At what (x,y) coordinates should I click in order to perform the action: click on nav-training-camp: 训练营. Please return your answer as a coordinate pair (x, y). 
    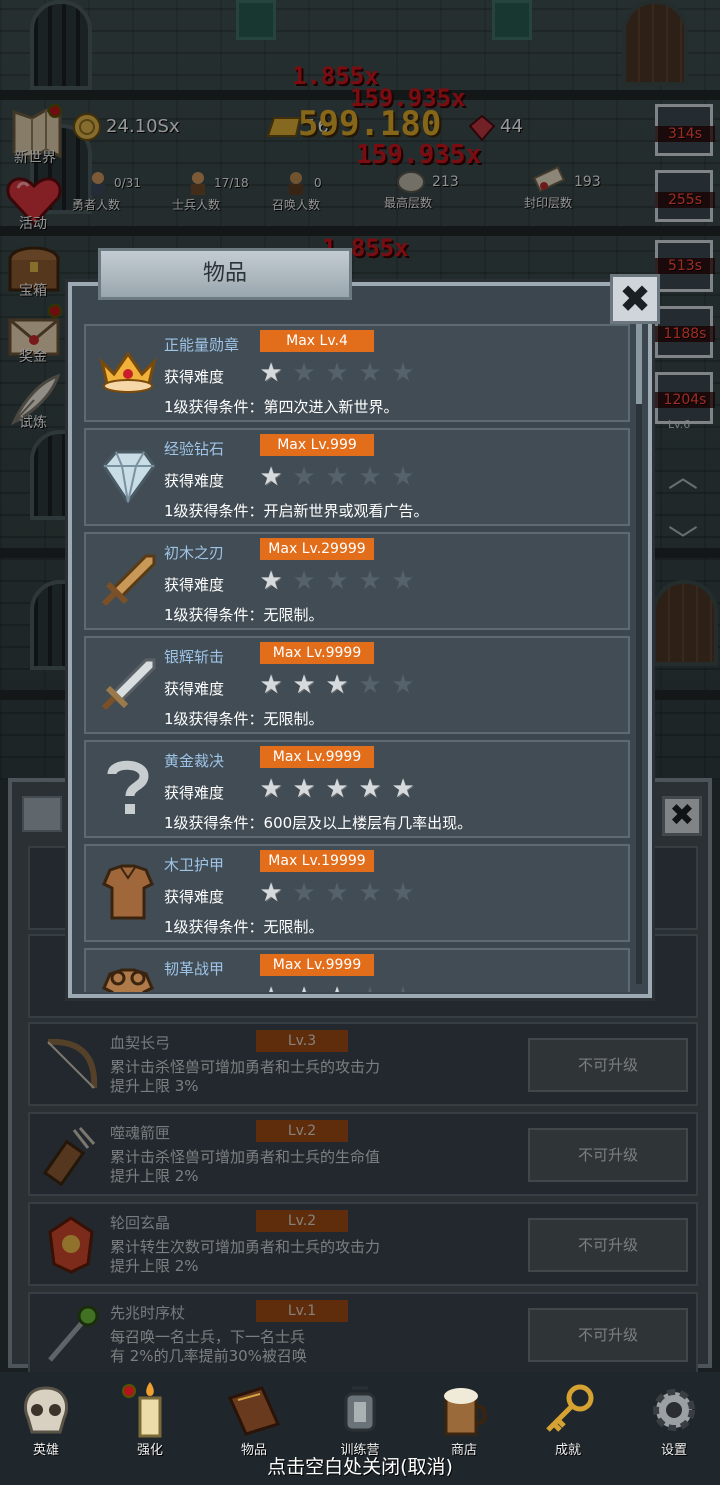
    Looking at the image, I should click on (360, 1420).